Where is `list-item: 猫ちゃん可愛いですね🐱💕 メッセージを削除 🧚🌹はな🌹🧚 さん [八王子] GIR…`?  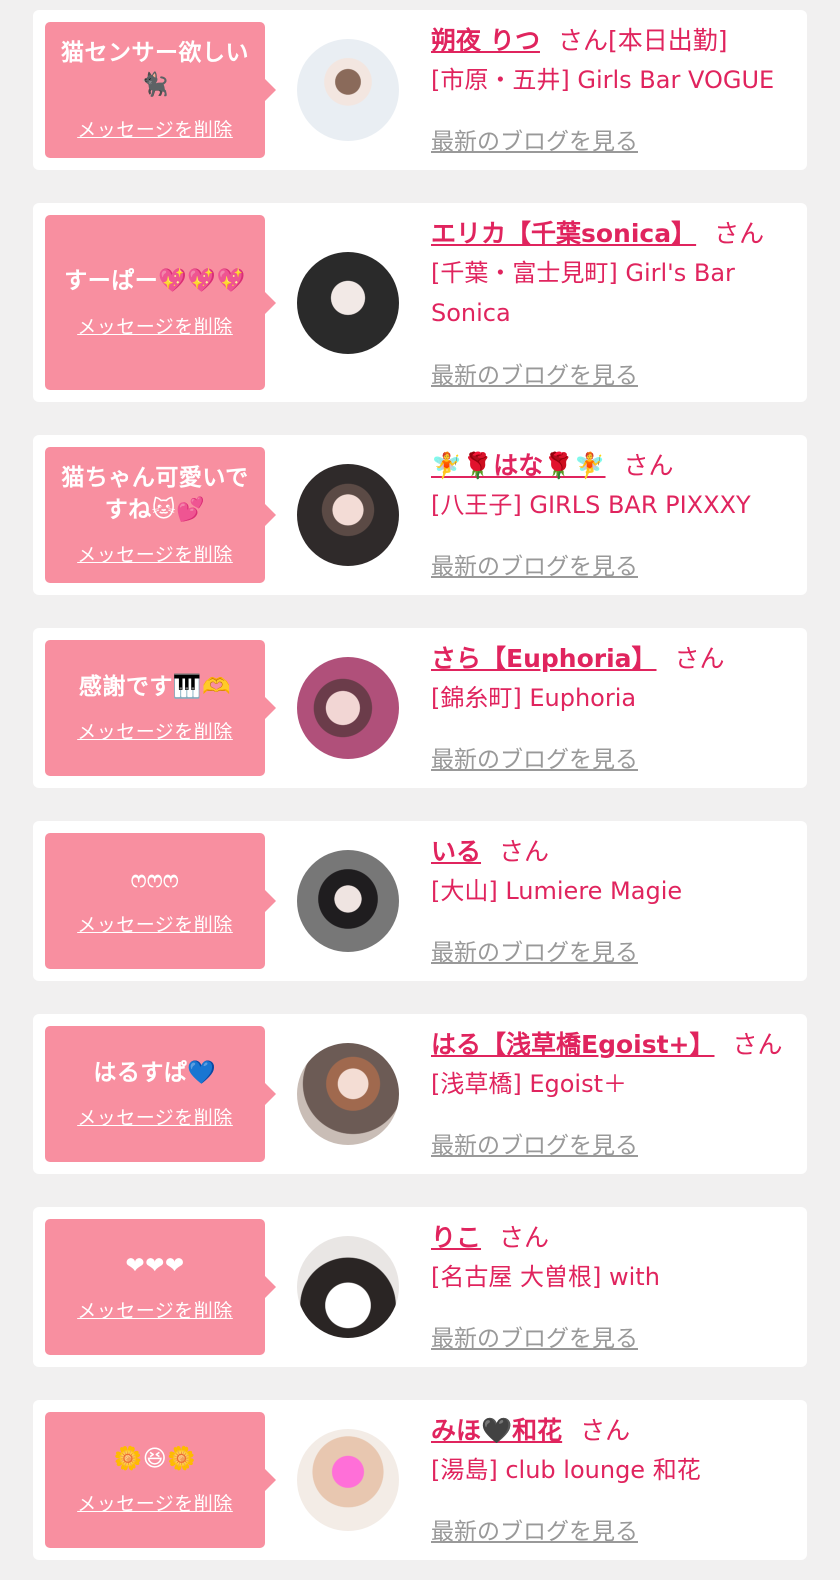 list-item: 猫ちゃん可愛いですね🐱💕 メッセージを削除 🧚🌹はな🌹🧚 さん [八王子] GIR… is located at coordinates (420, 515).